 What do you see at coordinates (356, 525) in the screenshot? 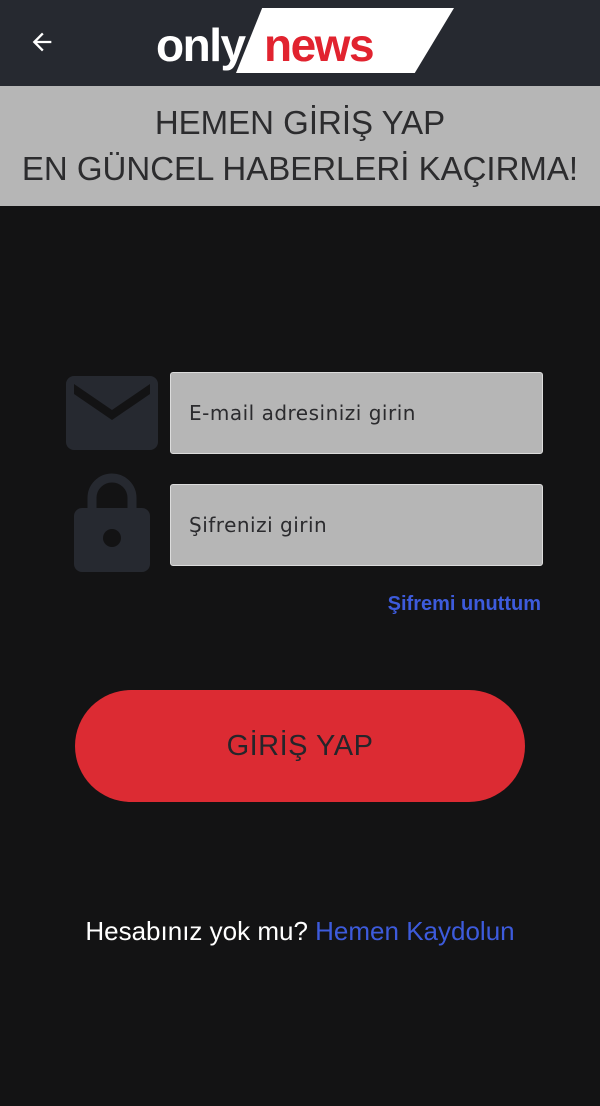
I see `password-field` at bounding box center [356, 525].